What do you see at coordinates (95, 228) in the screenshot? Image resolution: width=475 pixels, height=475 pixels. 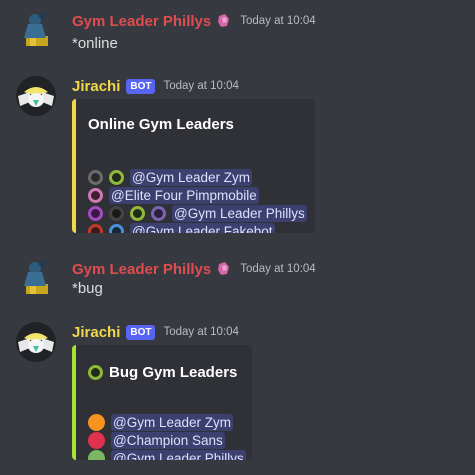 I see `fire-badge-icon` at bounding box center [95, 228].